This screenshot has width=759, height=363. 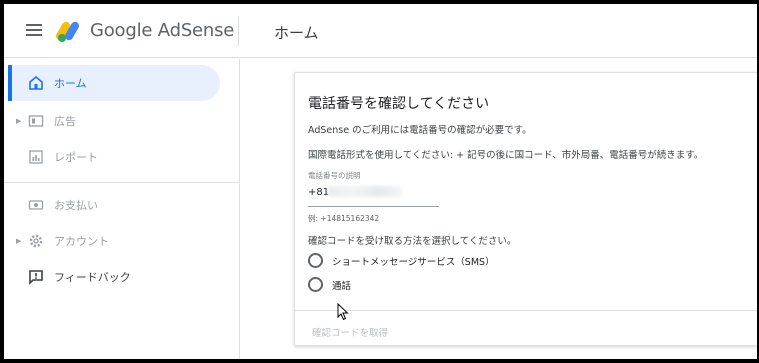 What do you see at coordinates (412, 241) in the screenshot?
I see `method-prompt-text: 確認コードを受け取る方法を選択してください。` at bounding box center [412, 241].